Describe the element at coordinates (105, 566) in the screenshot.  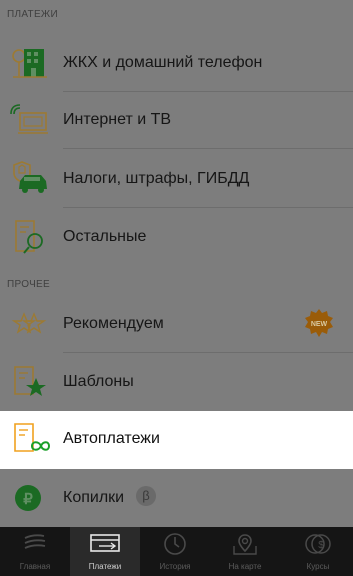
I see `tab-label: Платежи` at that location.